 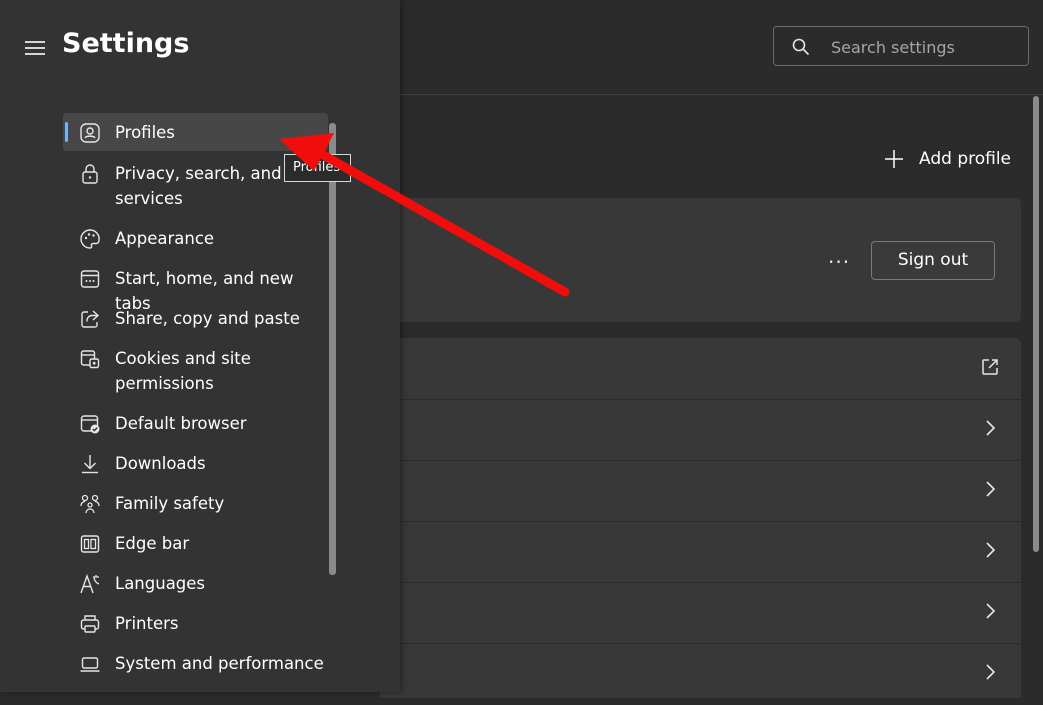 I want to click on add-profile-button: Add profile, so click(x=947, y=159).